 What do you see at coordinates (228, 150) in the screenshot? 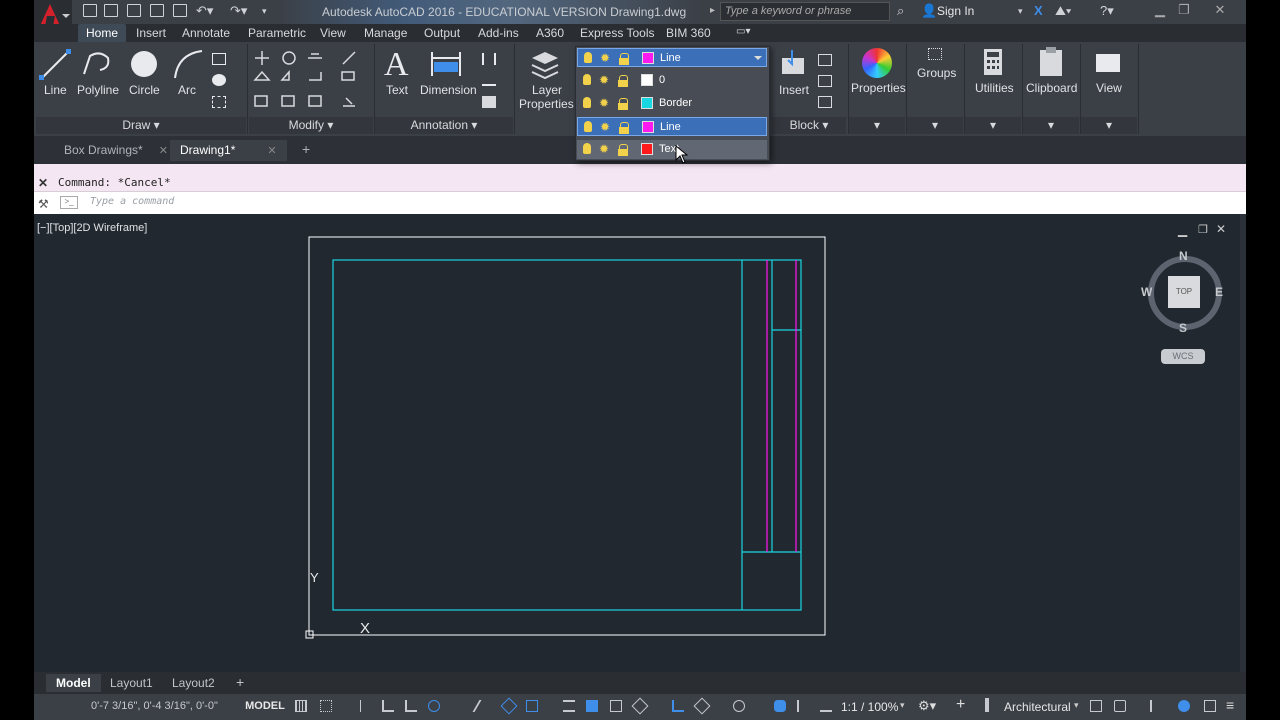
I see `file-tab-drawing1: Drawing1* ✕` at bounding box center [228, 150].